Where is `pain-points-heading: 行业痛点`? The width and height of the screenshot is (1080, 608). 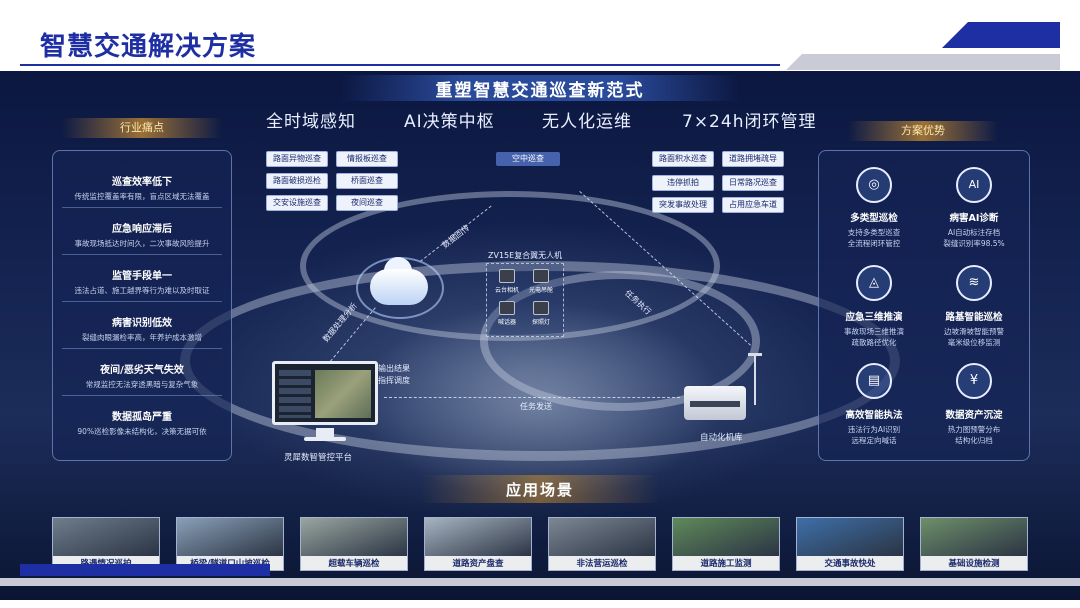
pain-points-heading: 行业痛点 is located at coordinates (142, 128).